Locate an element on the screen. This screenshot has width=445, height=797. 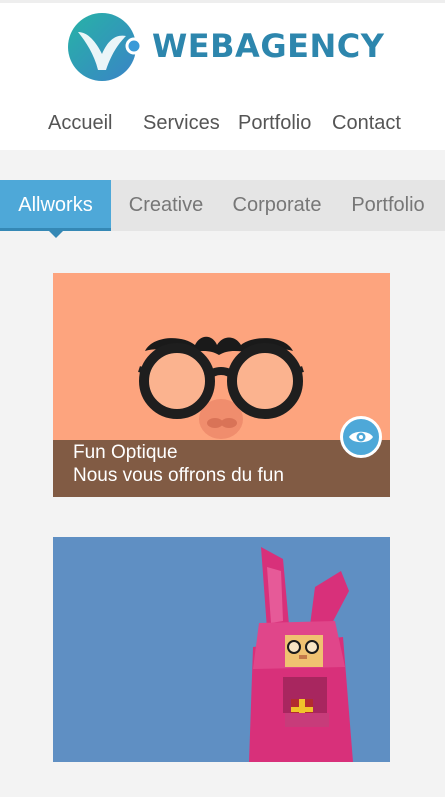
filter-tab-portfolio: Portfolio is located at coordinates (388, 205).